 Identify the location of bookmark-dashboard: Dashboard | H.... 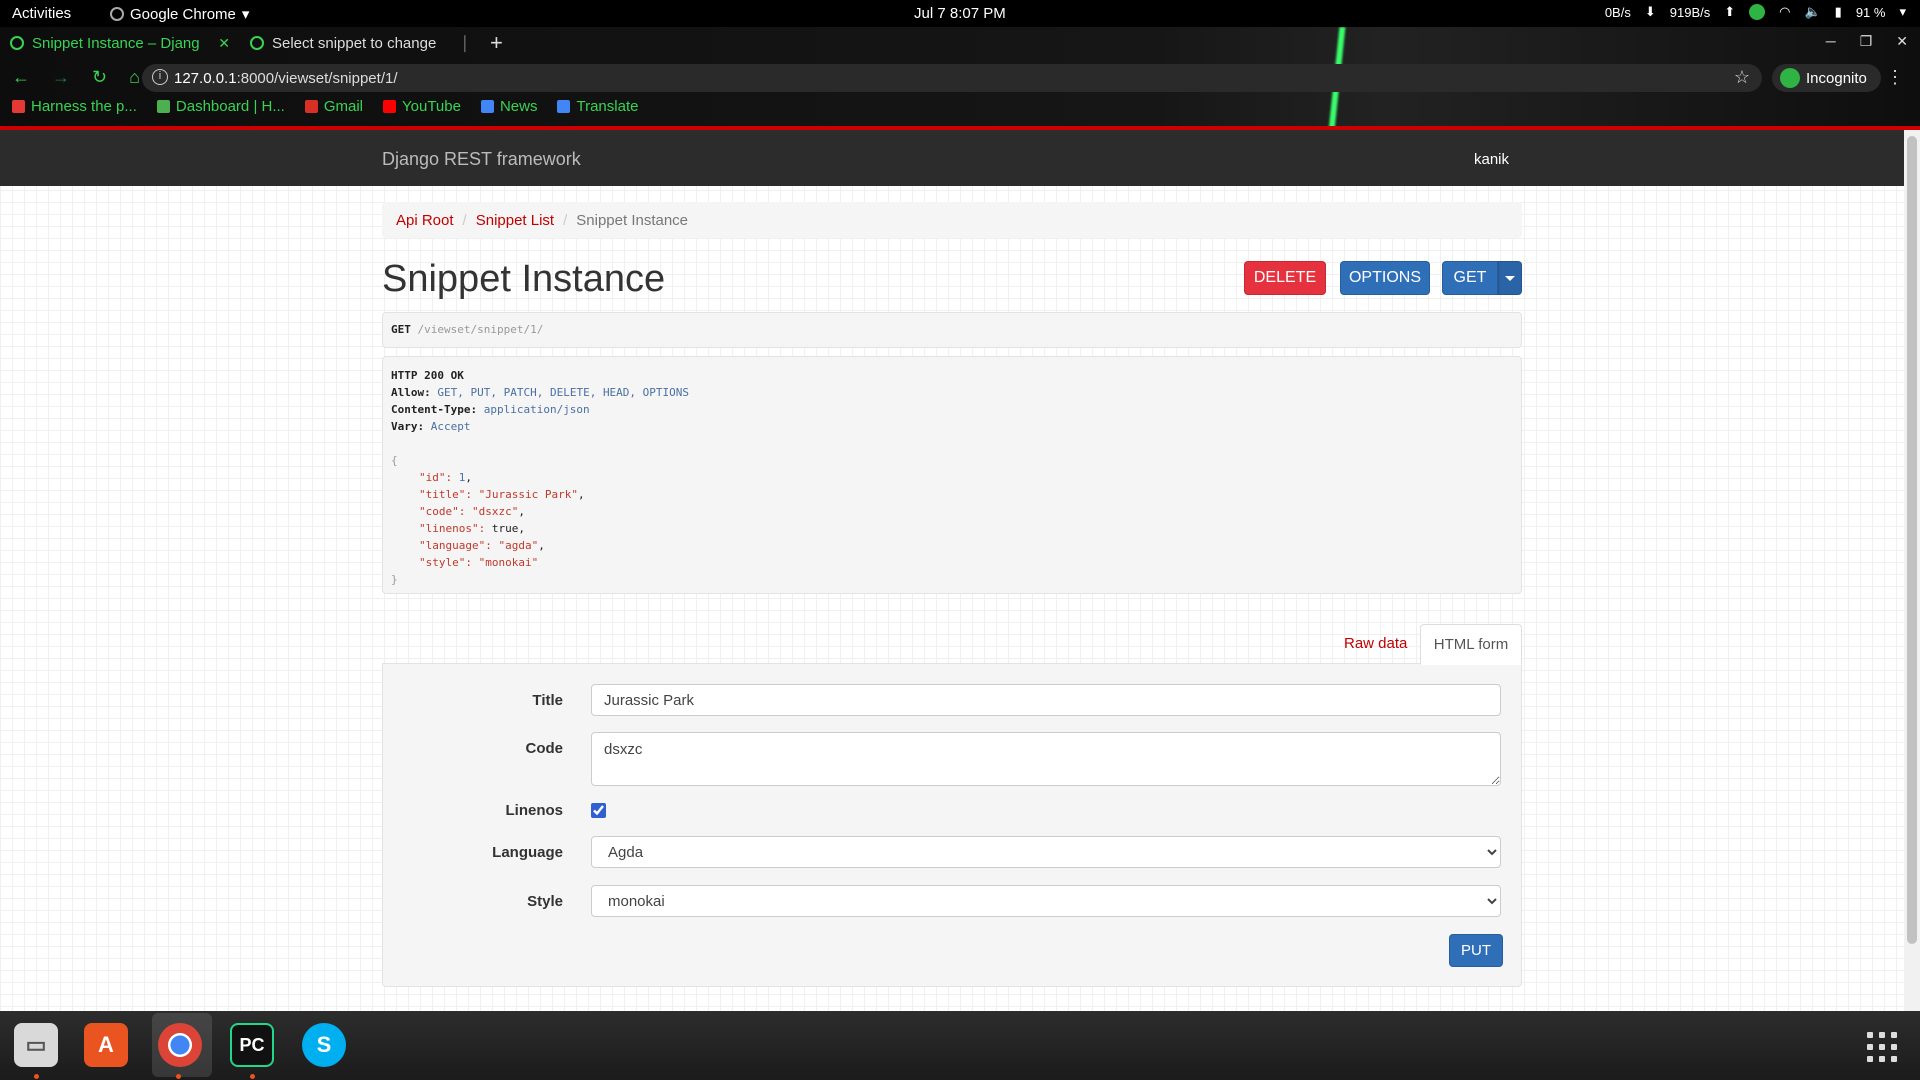
(220, 106).